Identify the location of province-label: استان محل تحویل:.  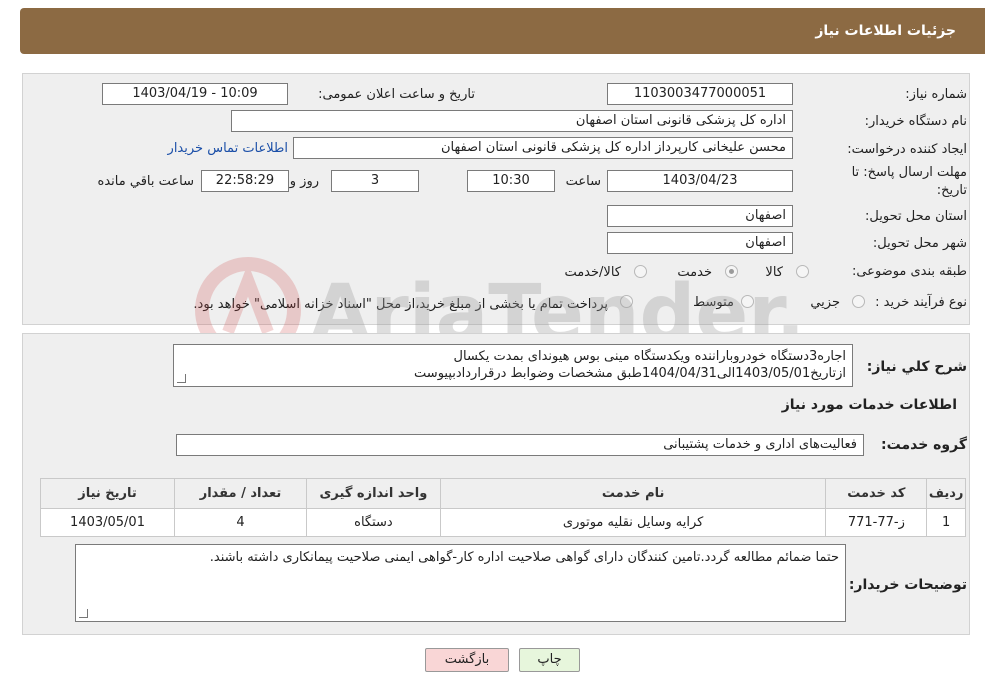
(916, 216).